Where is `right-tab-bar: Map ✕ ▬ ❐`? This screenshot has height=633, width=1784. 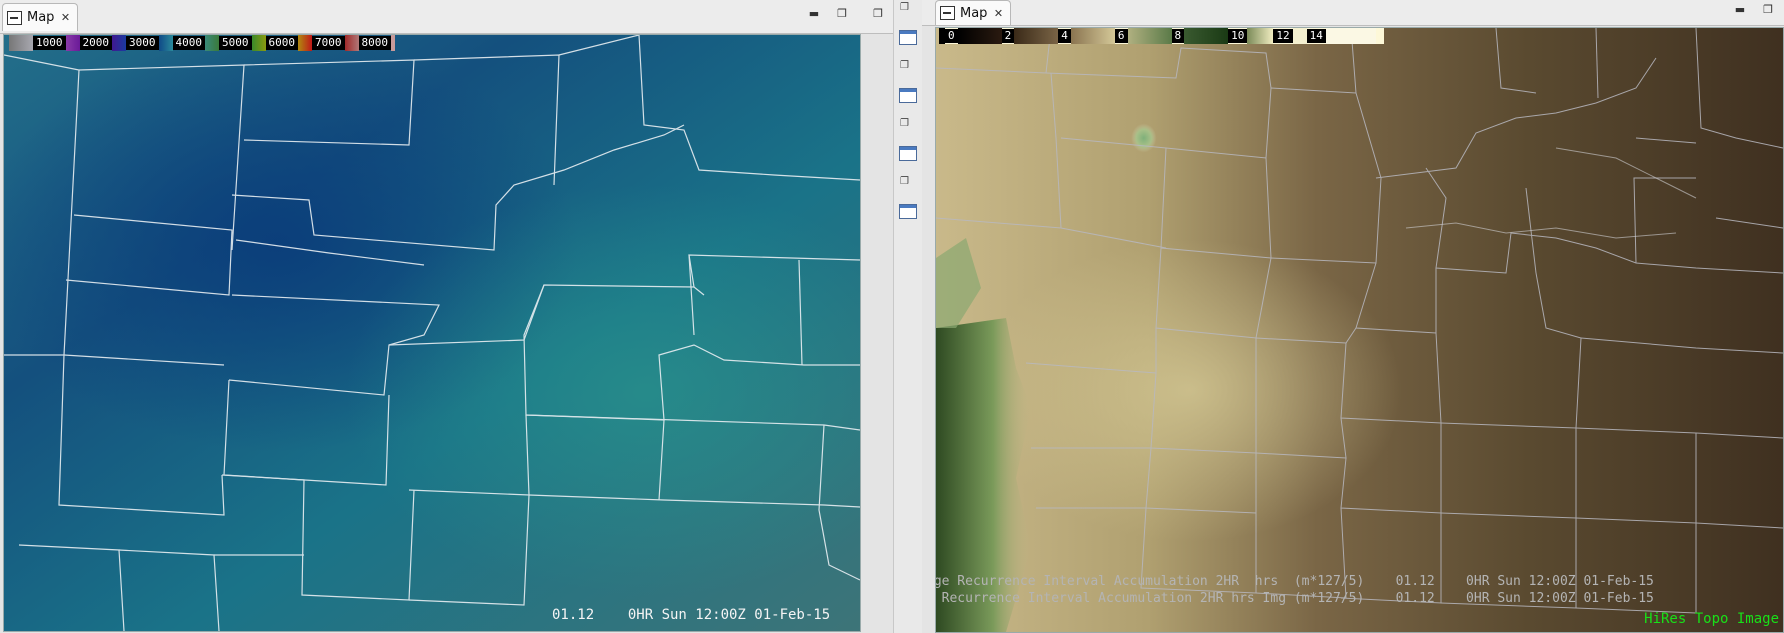
right-tab-bar: Map ✕ ▬ ❐ is located at coordinates (1353, 13).